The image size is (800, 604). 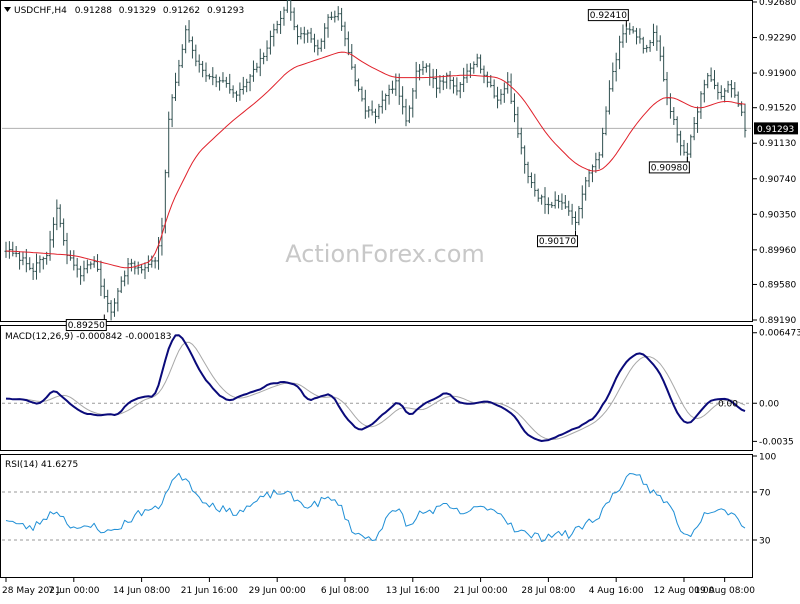 What do you see at coordinates (93, 11) in the screenshot?
I see `ohlc-open: 0.91288` at bounding box center [93, 11].